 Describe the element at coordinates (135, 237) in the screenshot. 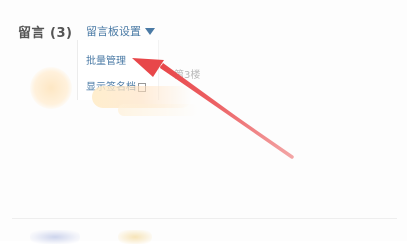

I see `blurred-username-bottom` at that location.